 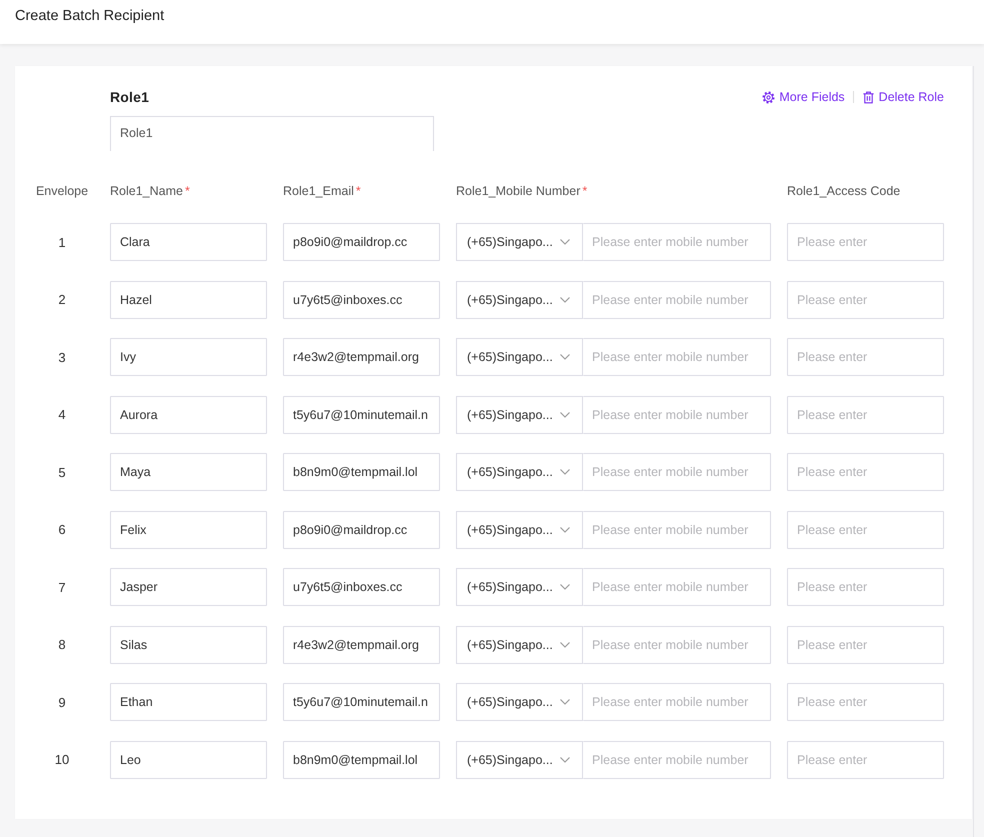 I want to click on column-header: Role1_Email *, so click(x=322, y=191).